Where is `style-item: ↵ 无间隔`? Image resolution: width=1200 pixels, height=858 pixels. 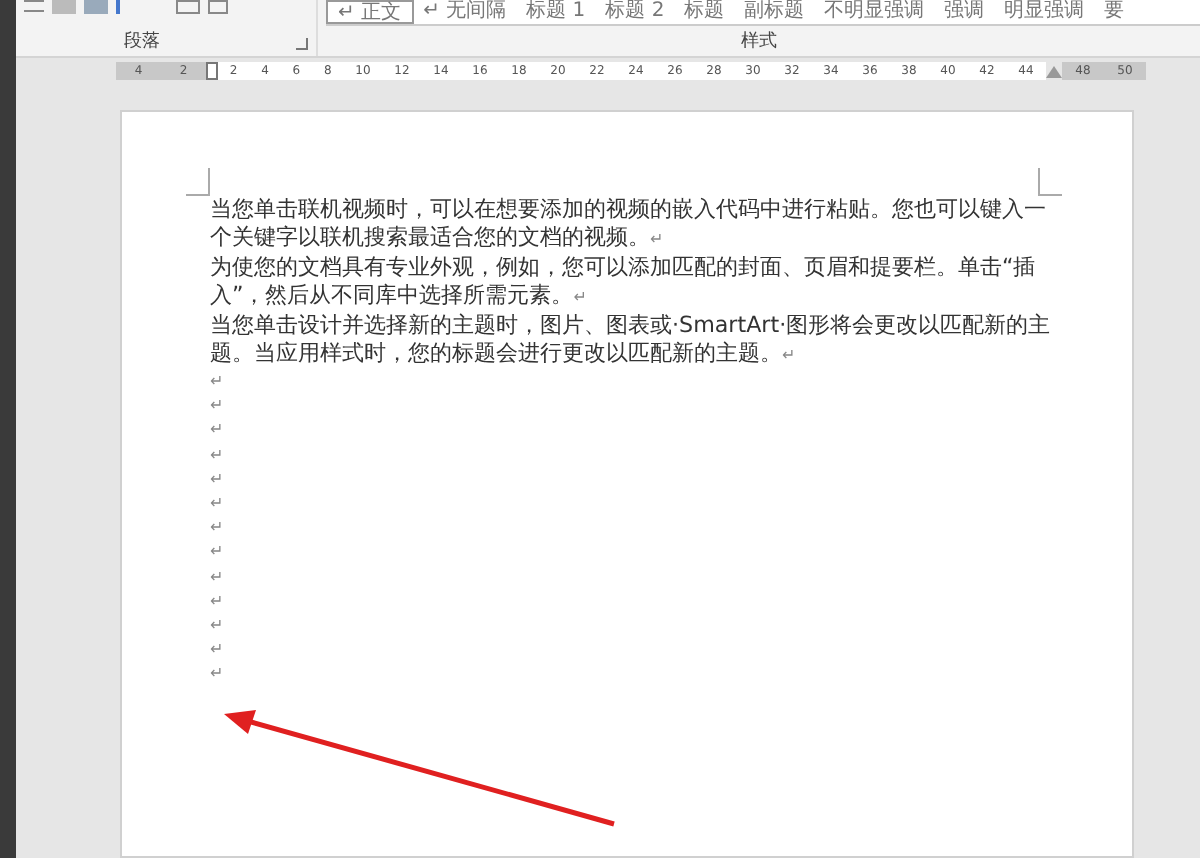
style-item: ↵ 无间隔 is located at coordinates (465, 12).